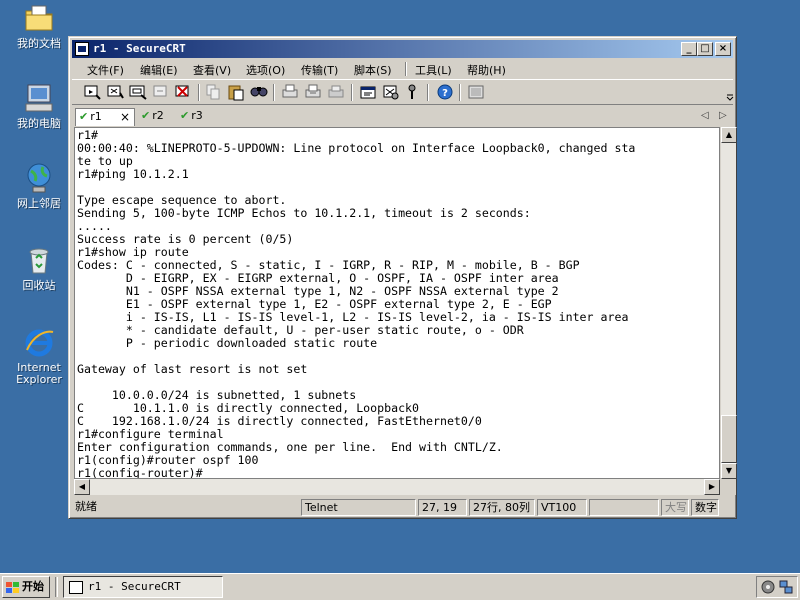  Describe the element at coordinates (786, 588) in the screenshot. I see `tray-network-icon` at that location.